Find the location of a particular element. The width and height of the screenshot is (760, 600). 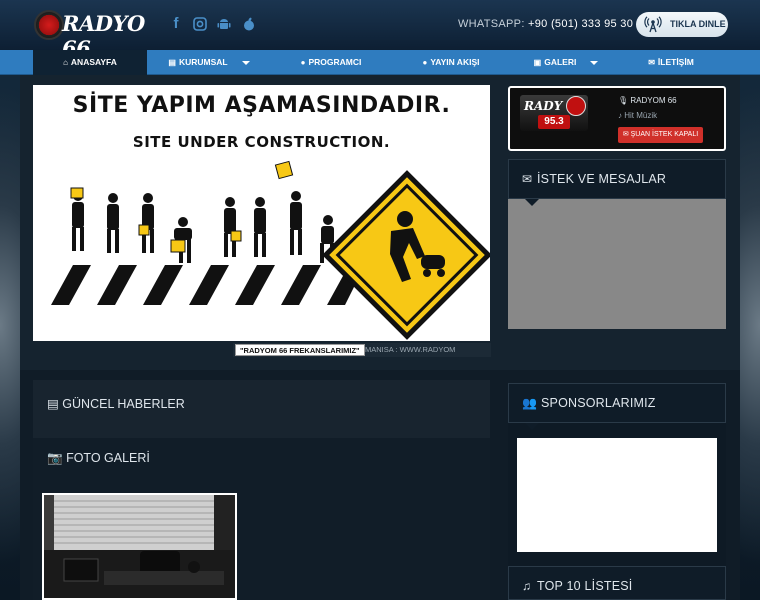

news-section-title: ▤ GÜNCEL HABERLER is located at coordinates (116, 403).